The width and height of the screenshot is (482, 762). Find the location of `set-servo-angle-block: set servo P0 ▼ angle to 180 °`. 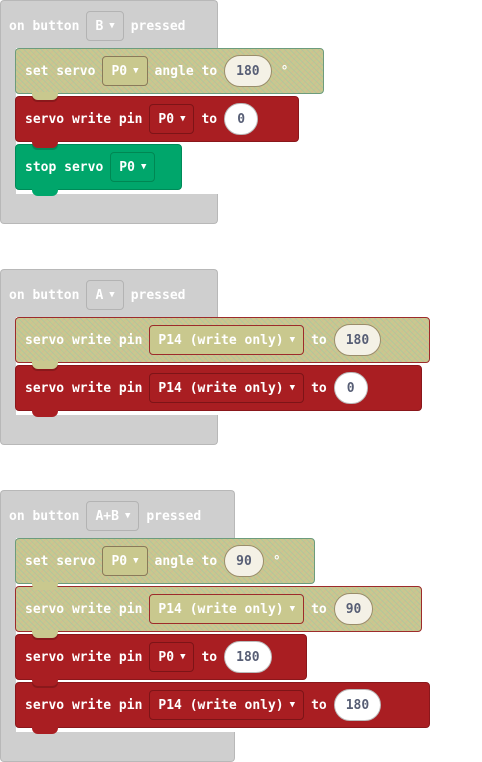

set-servo-angle-block: set servo P0 ▼ angle to 180 ° is located at coordinates (169, 74).